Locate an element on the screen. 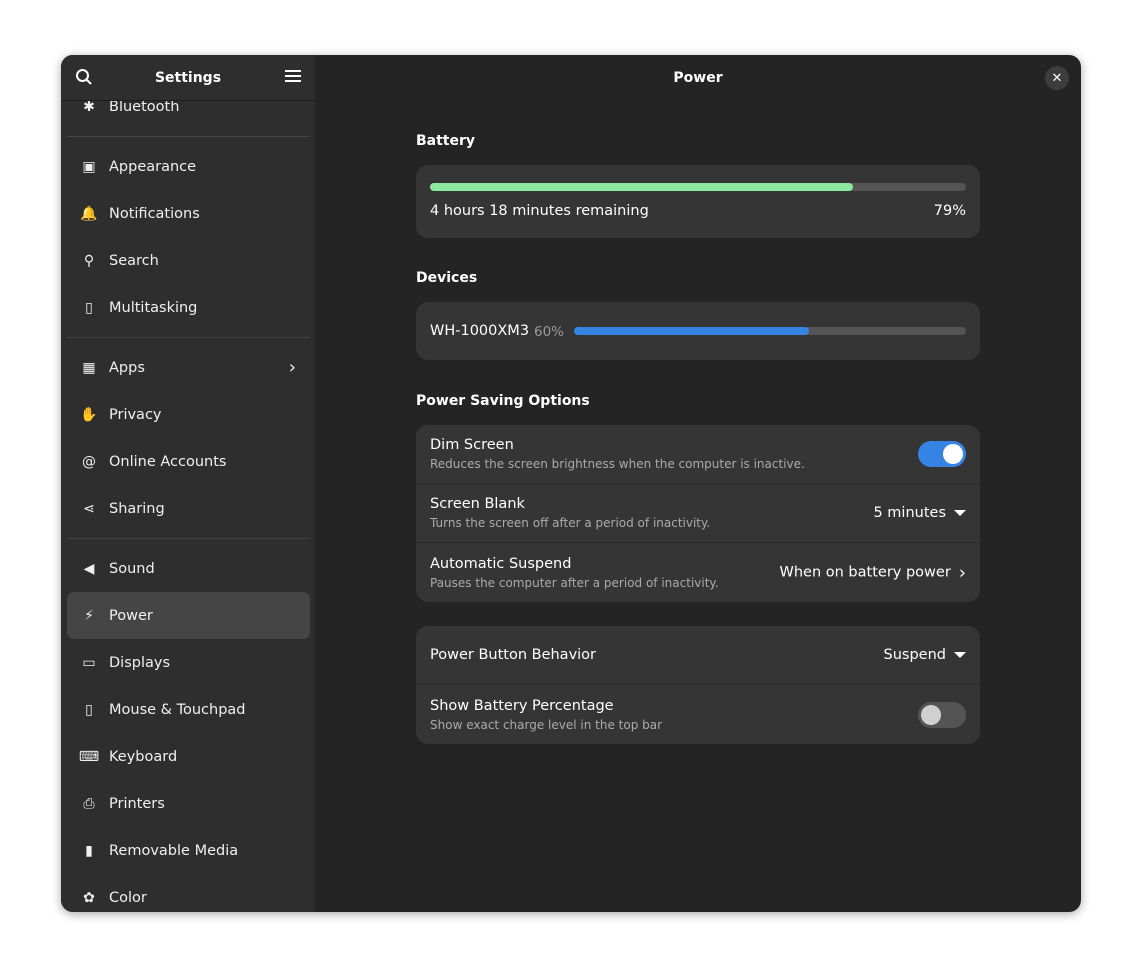 The width and height of the screenshot is (1142, 980). power-button-dropdown: Suspend is located at coordinates (925, 655).